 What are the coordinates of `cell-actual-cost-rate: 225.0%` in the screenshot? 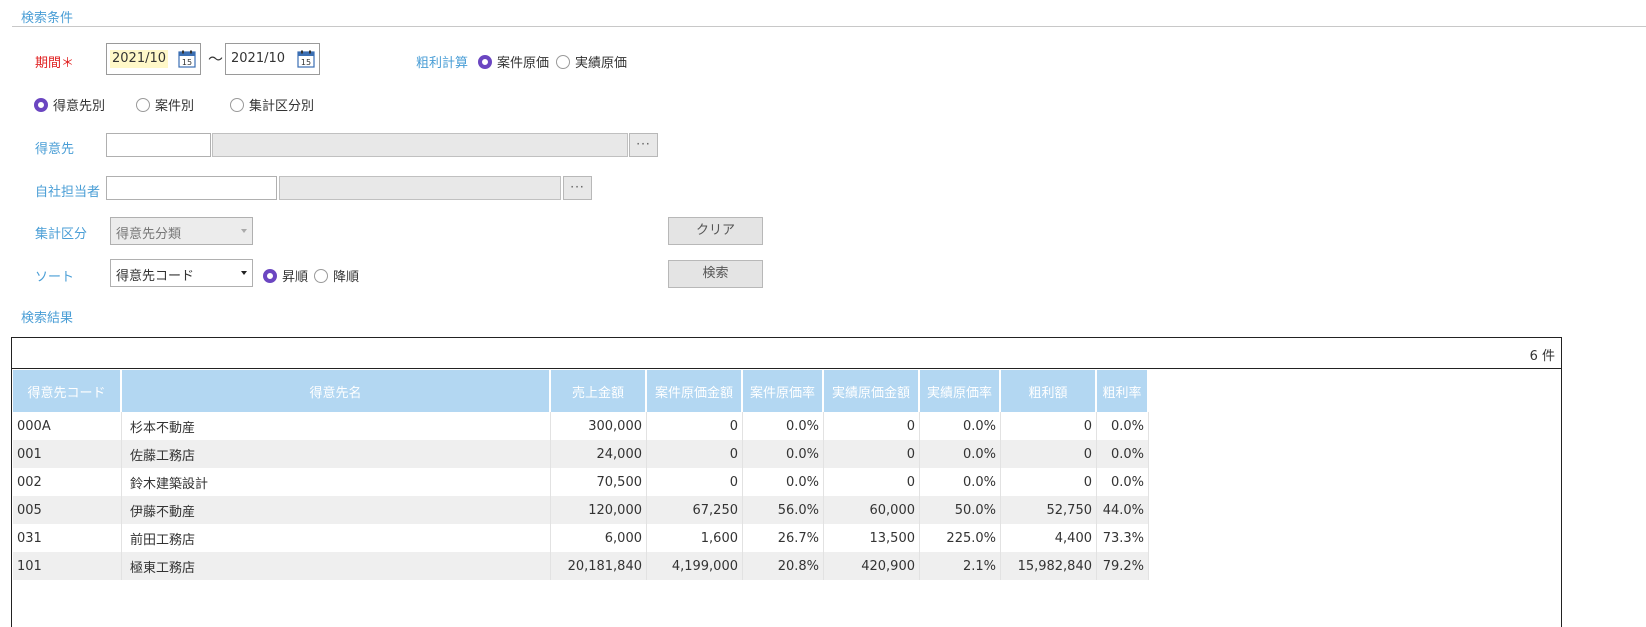 It's located at (960, 538).